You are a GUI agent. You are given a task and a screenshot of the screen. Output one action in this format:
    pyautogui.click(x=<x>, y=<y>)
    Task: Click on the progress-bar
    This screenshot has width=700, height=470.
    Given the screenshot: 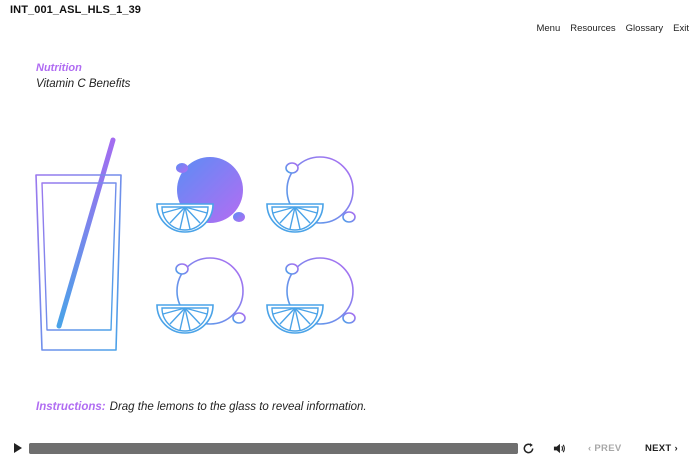 What is the action you would take?
    pyautogui.click(x=273, y=448)
    